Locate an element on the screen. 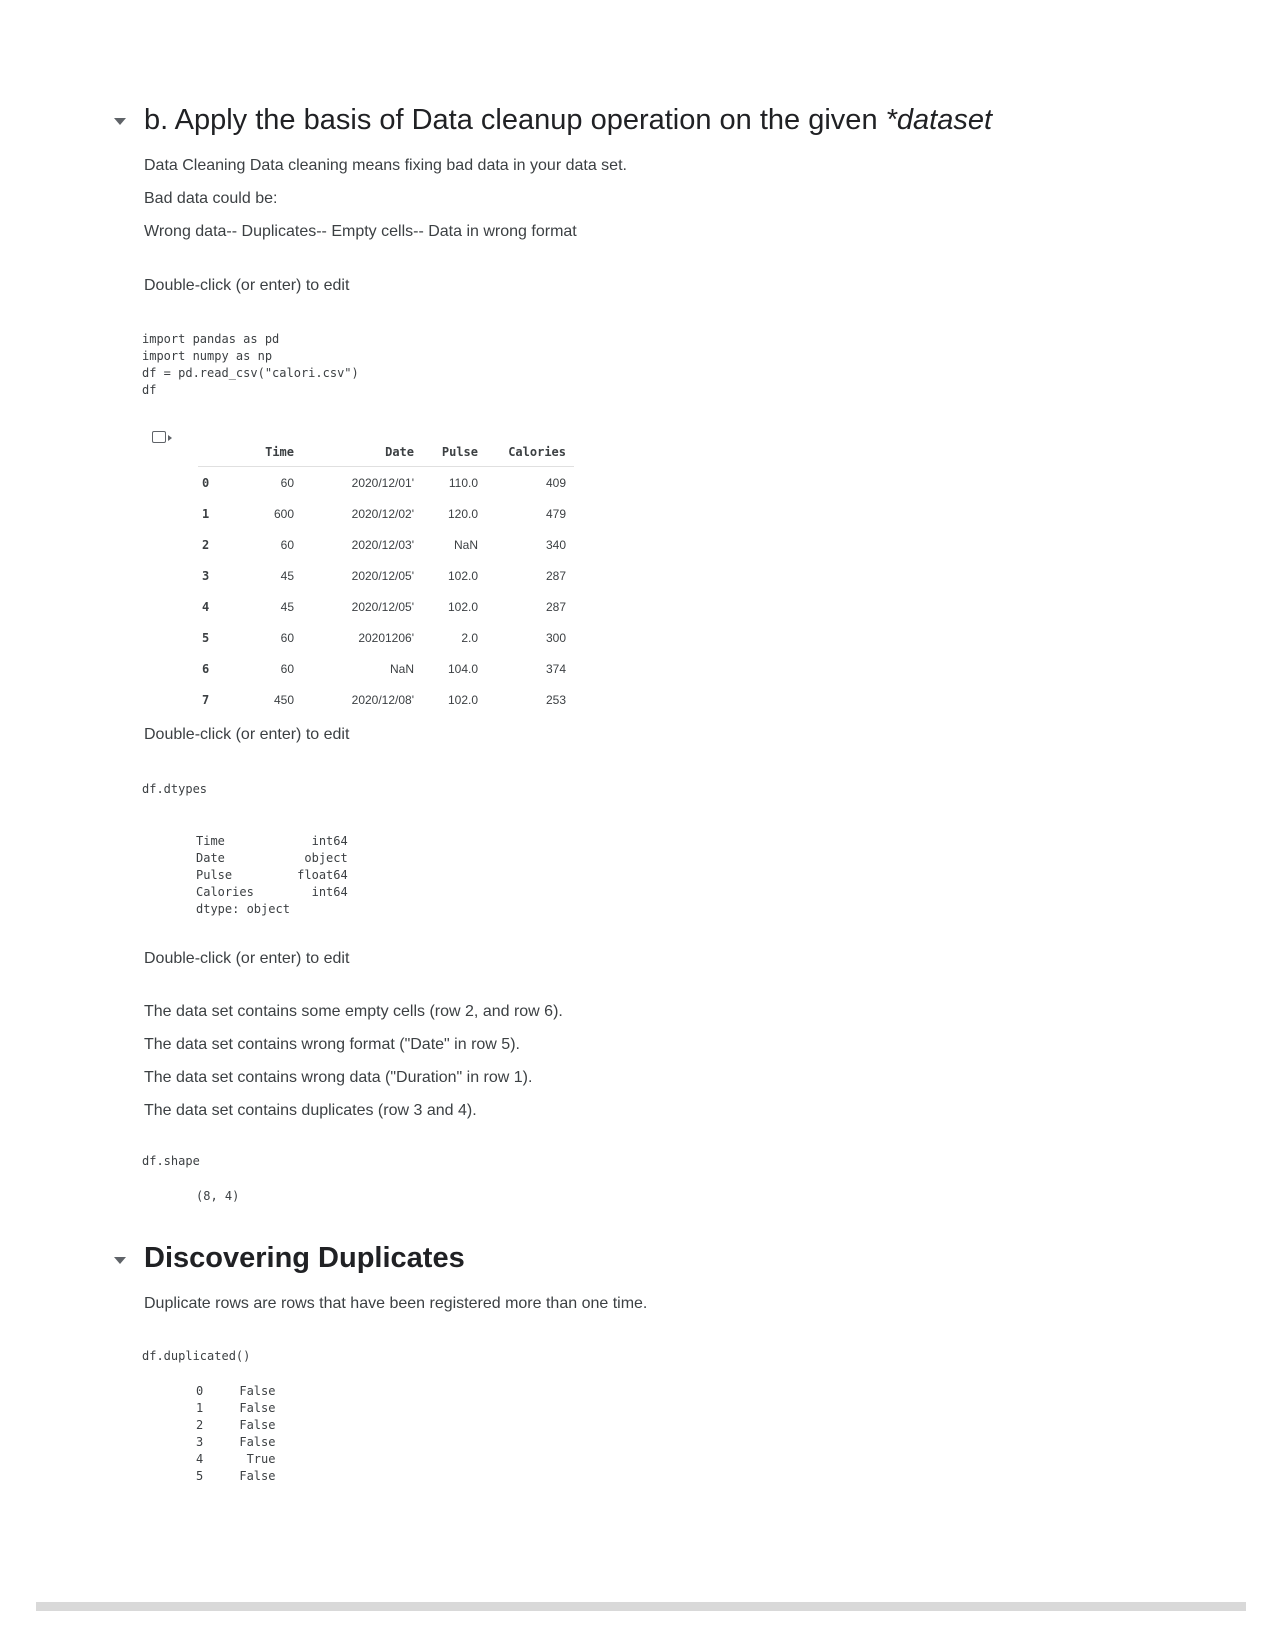  code-cell-shape: df.shape is located at coordinates (171, 1161).